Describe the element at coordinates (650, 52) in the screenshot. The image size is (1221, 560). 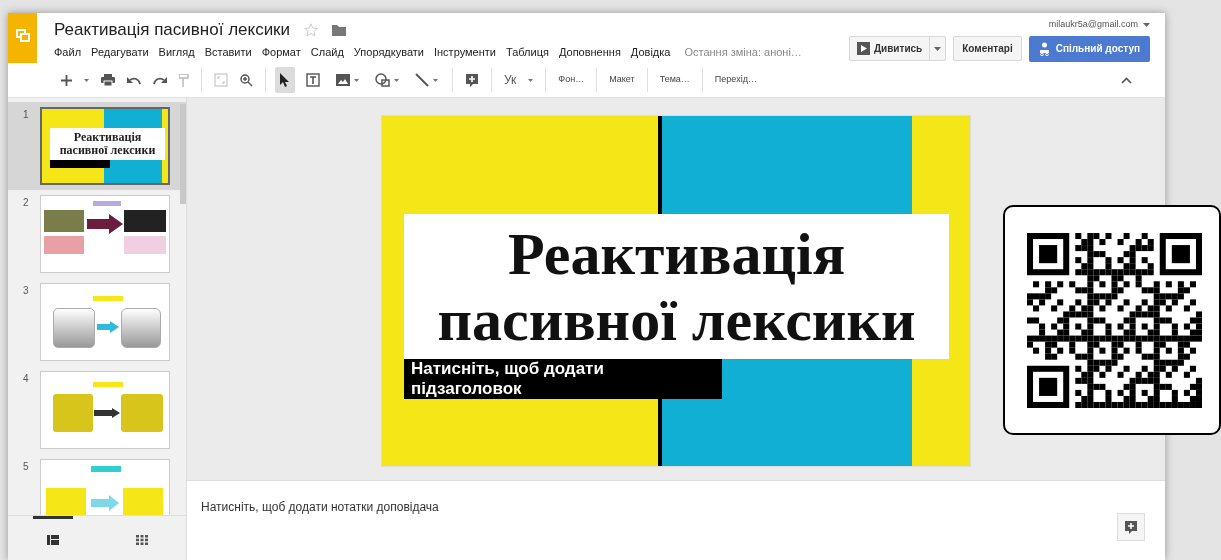
I see `menu-item: Довідка` at that location.